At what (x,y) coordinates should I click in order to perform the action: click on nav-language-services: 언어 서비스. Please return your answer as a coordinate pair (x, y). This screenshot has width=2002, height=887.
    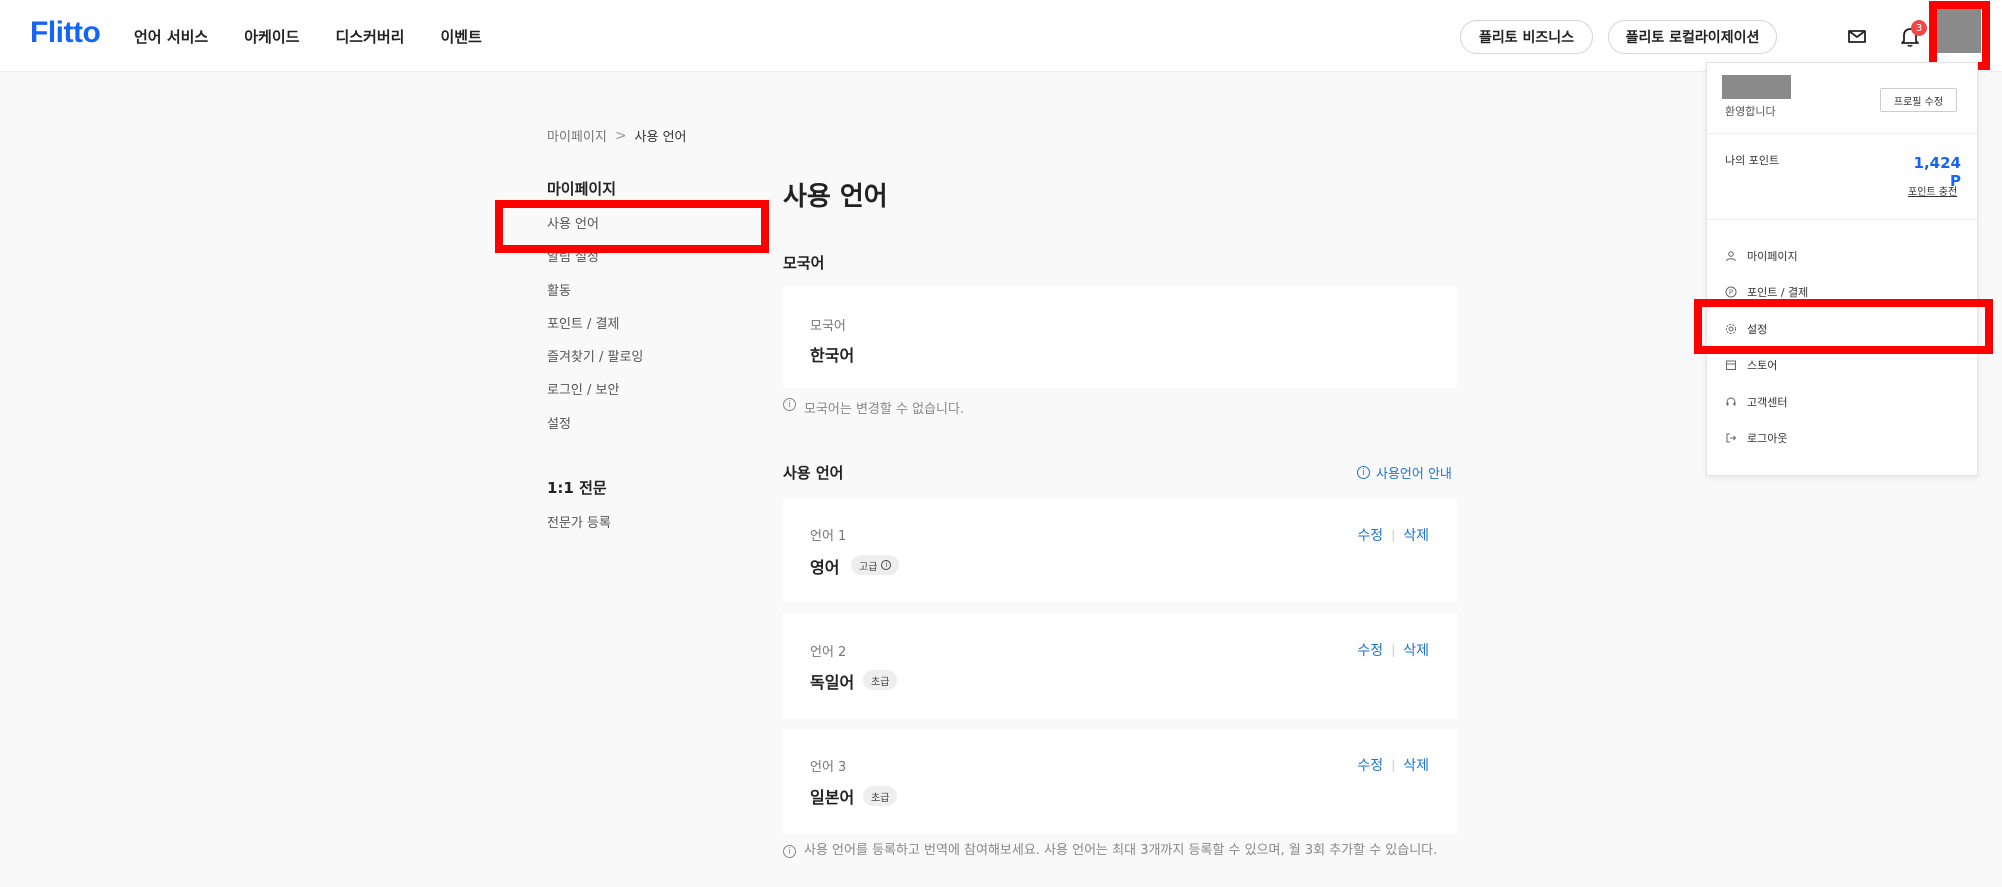
    Looking at the image, I should click on (171, 36).